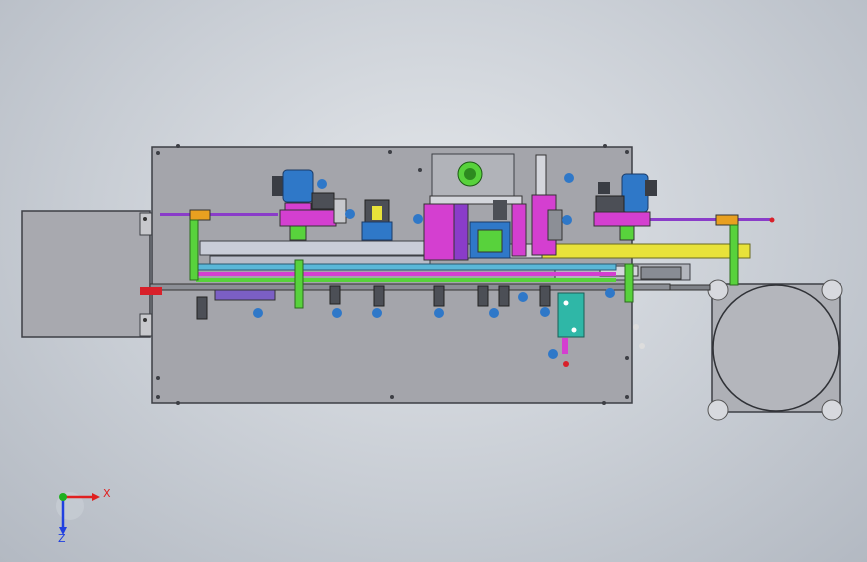  What do you see at coordinates (83, 516) in the screenshot?
I see `coordinate-triad-icon: X Z` at bounding box center [83, 516].